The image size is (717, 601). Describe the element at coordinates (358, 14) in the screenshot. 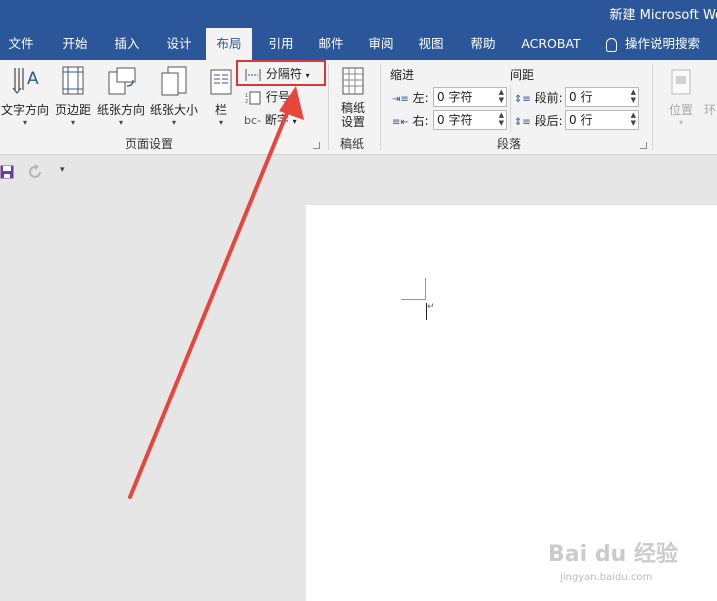

I see `title-bar: 新建 Microsoft Wo` at that location.